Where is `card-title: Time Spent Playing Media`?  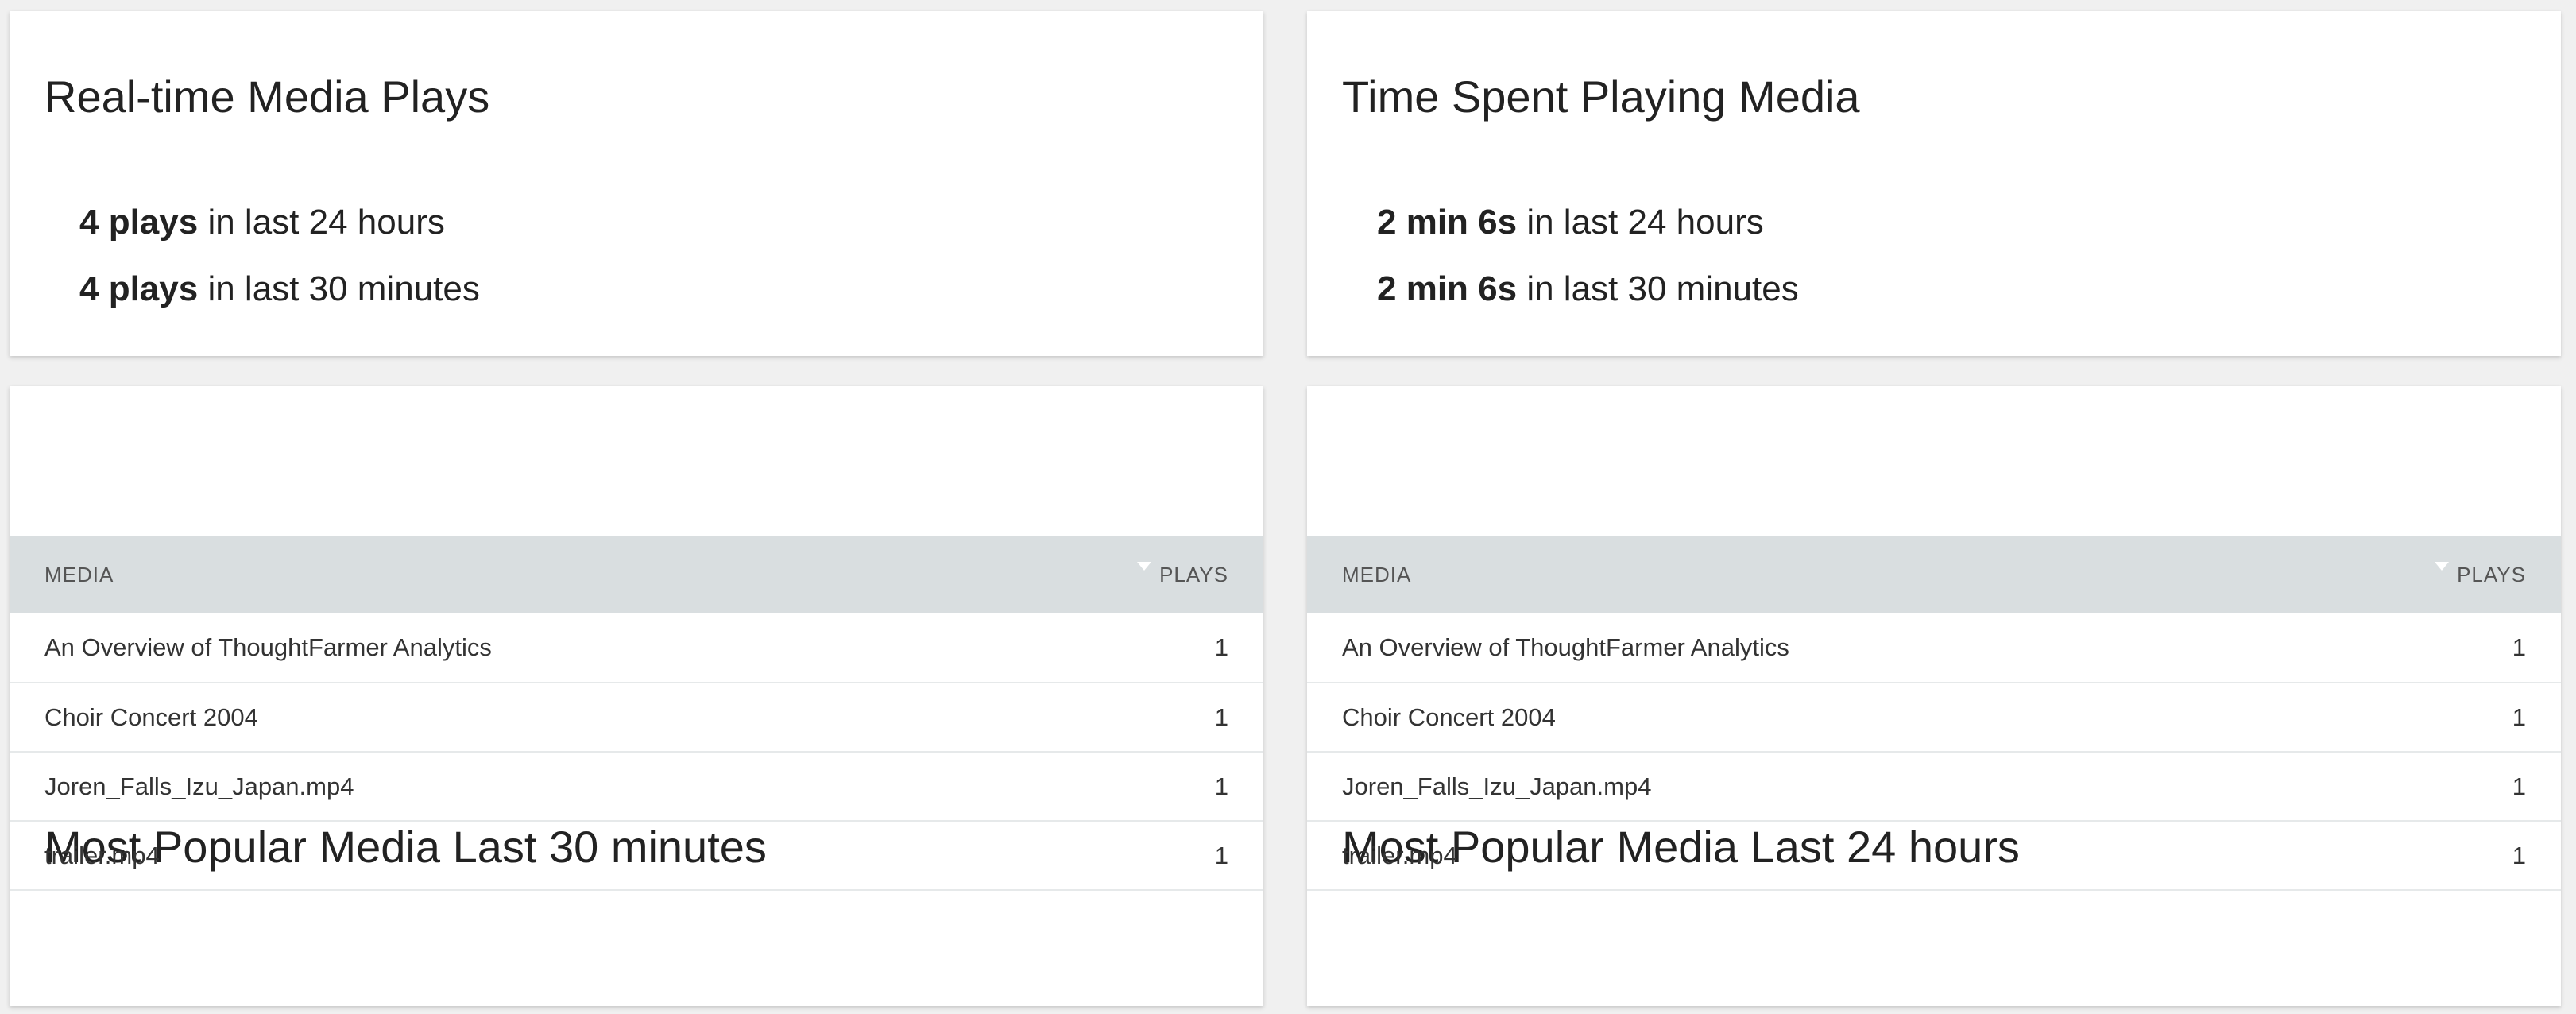
card-title: Time Spent Playing Media is located at coordinates (1601, 97).